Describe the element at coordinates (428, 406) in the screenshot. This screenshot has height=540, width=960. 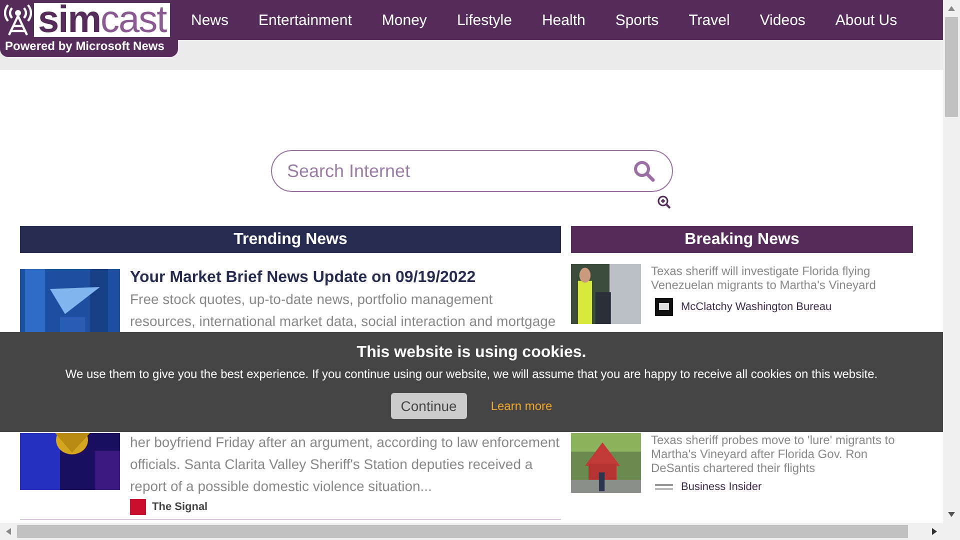
I see `continue-button: Continue` at that location.